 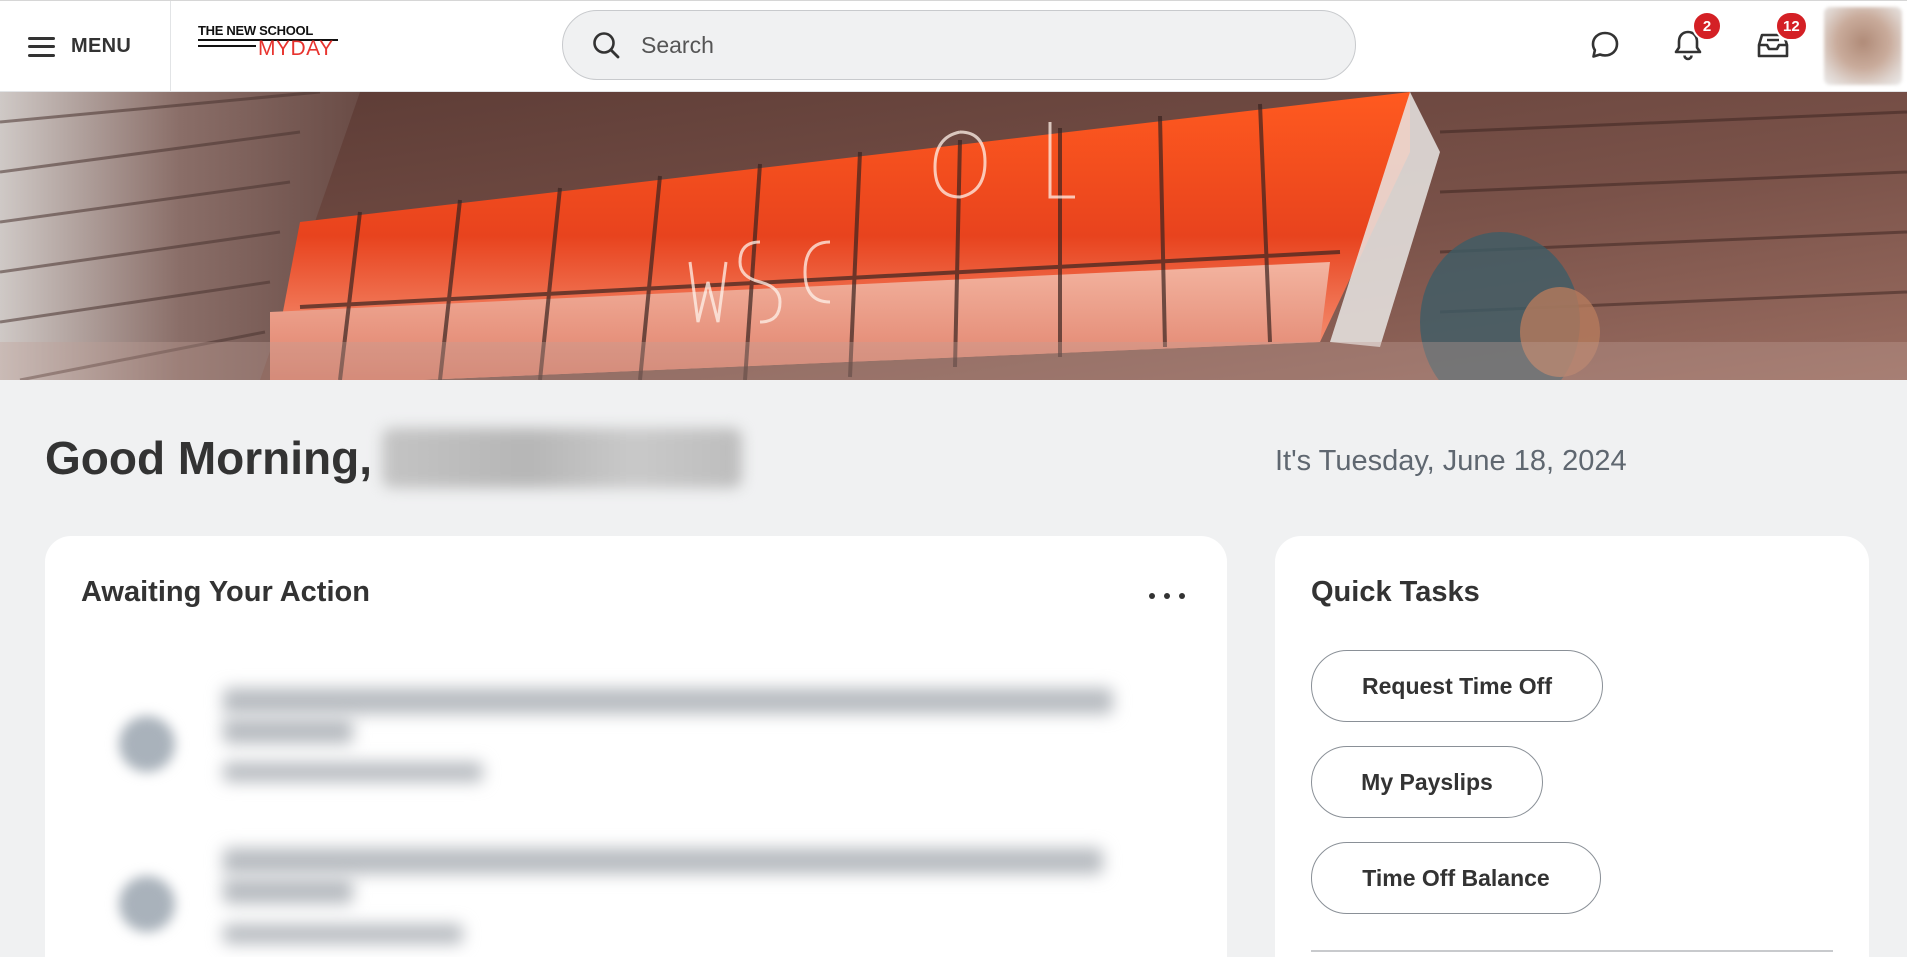 What do you see at coordinates (101, 46) in the screenshot?
I see `menu-label: MENU` at bounding box center [101, 46].